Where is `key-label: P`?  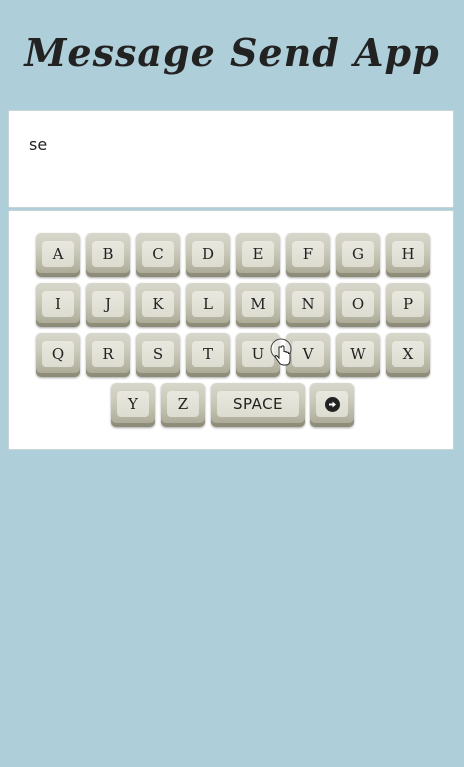 key-label: P is located at coordinates (408, 304).